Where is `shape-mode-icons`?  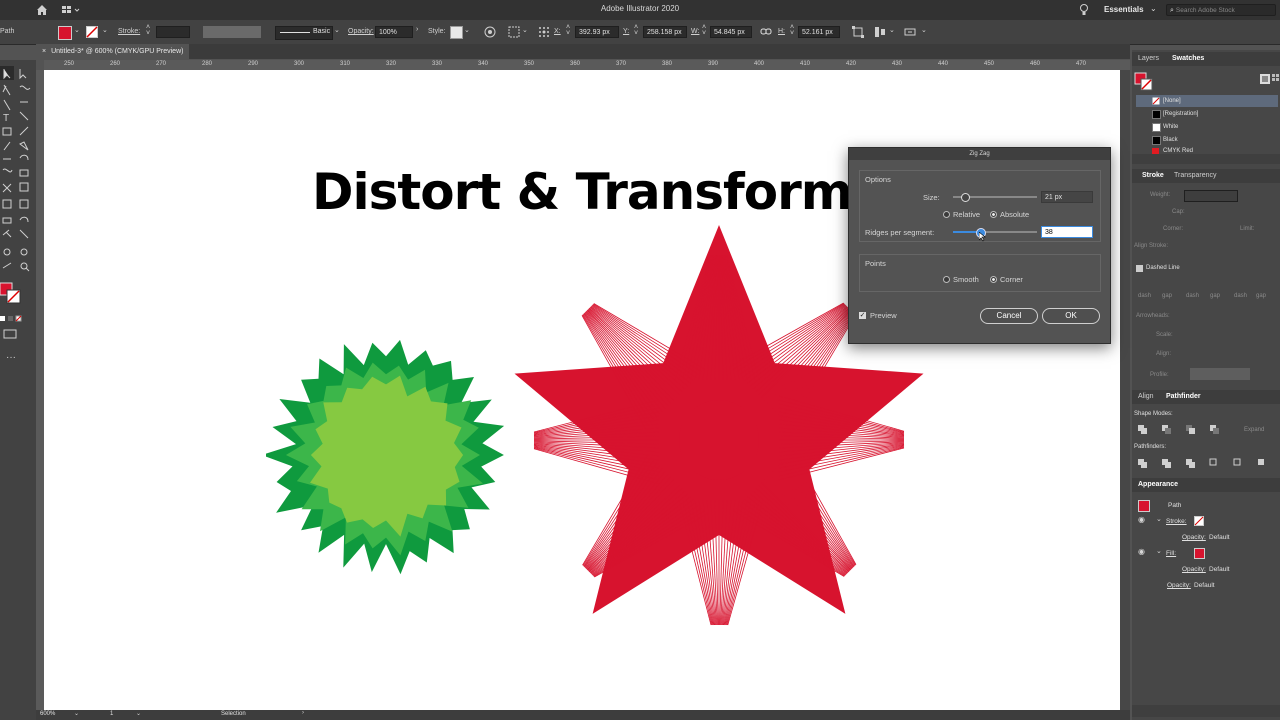
shape-mode-icons is located at coordinates (1183, 430).